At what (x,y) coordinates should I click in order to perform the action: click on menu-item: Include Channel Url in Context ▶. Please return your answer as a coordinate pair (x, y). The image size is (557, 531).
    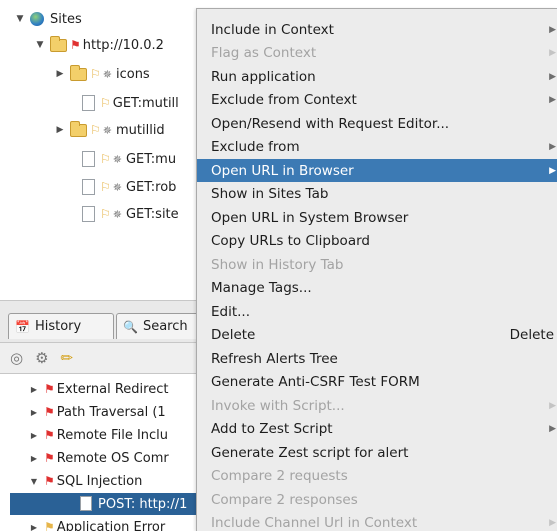
    Looking at the image, I should click on (377, 521).